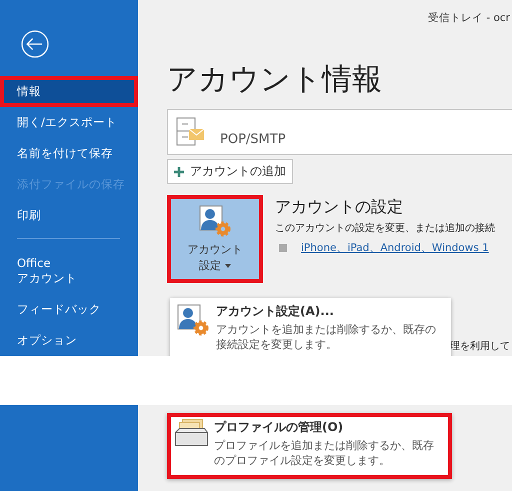 Image resolution: width=512 pixels, height=491 pixels. I want to click on section-heading: アカウントの設定, so click(339, 207).